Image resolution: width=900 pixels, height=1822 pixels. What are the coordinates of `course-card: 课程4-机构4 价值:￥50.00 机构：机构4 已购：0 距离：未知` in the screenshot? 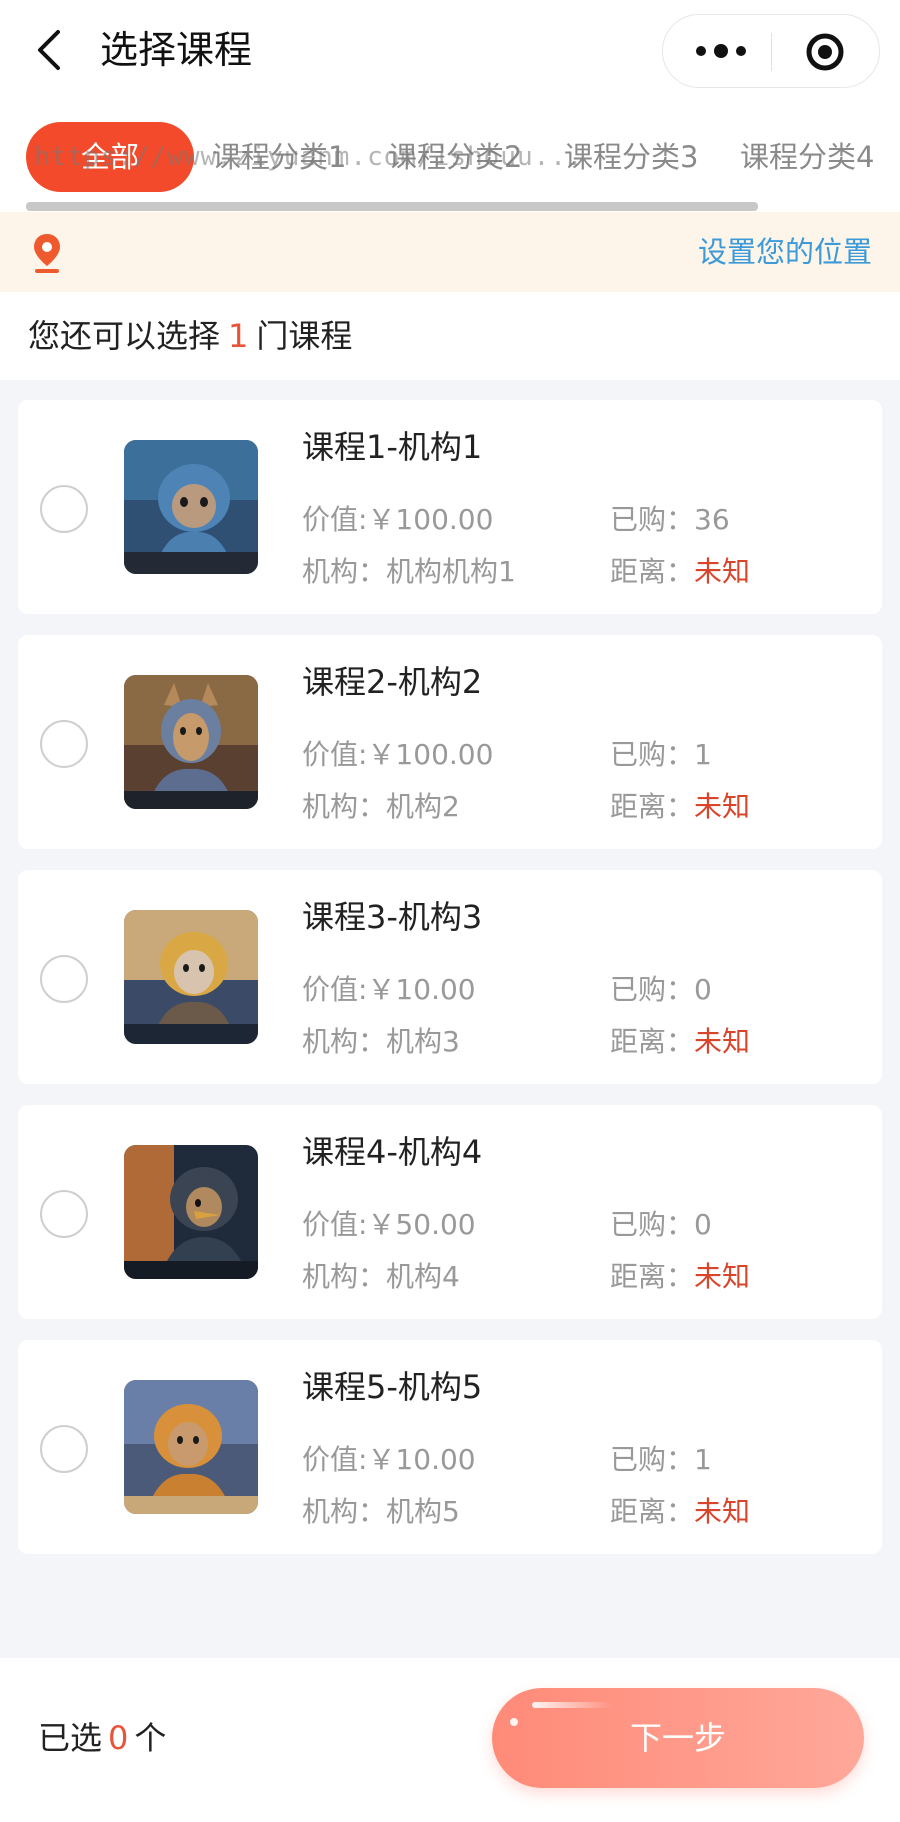 It's located at (450, 1212).